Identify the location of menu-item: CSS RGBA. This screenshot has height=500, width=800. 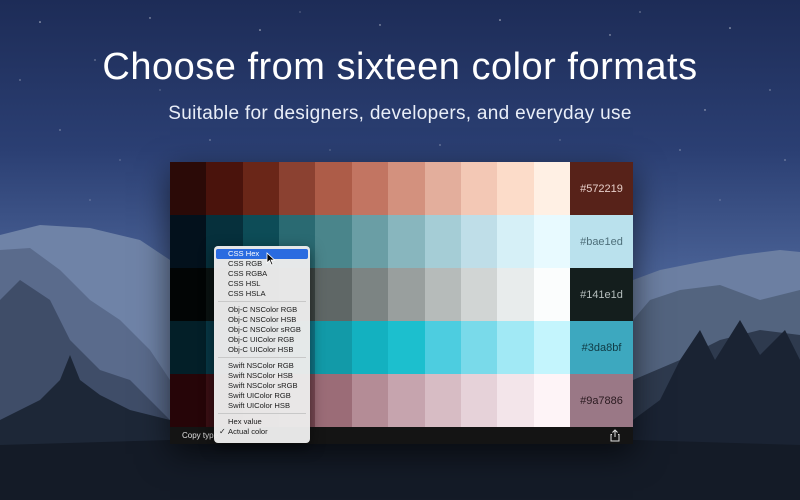
(262, 274).